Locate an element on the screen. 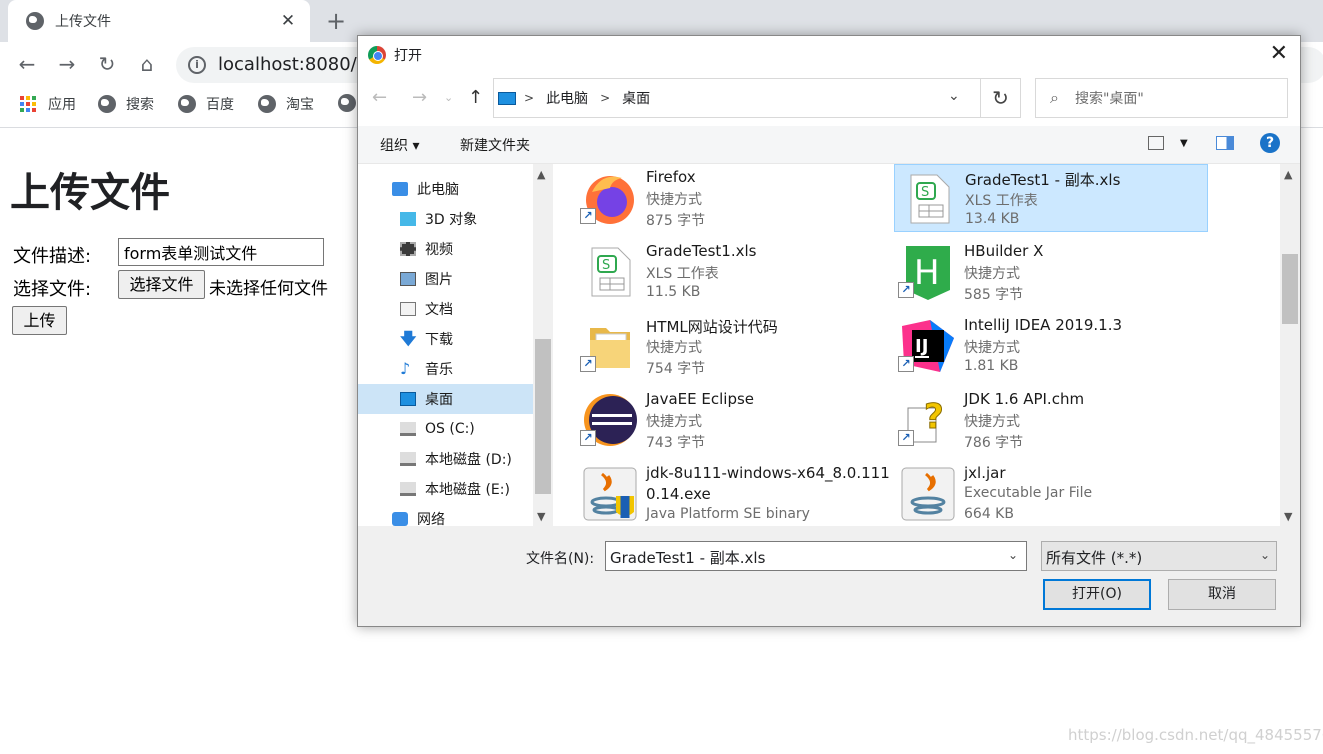  dialog-address-box: > 此电脑 > 桌面 is located at coordinates (737, 98).